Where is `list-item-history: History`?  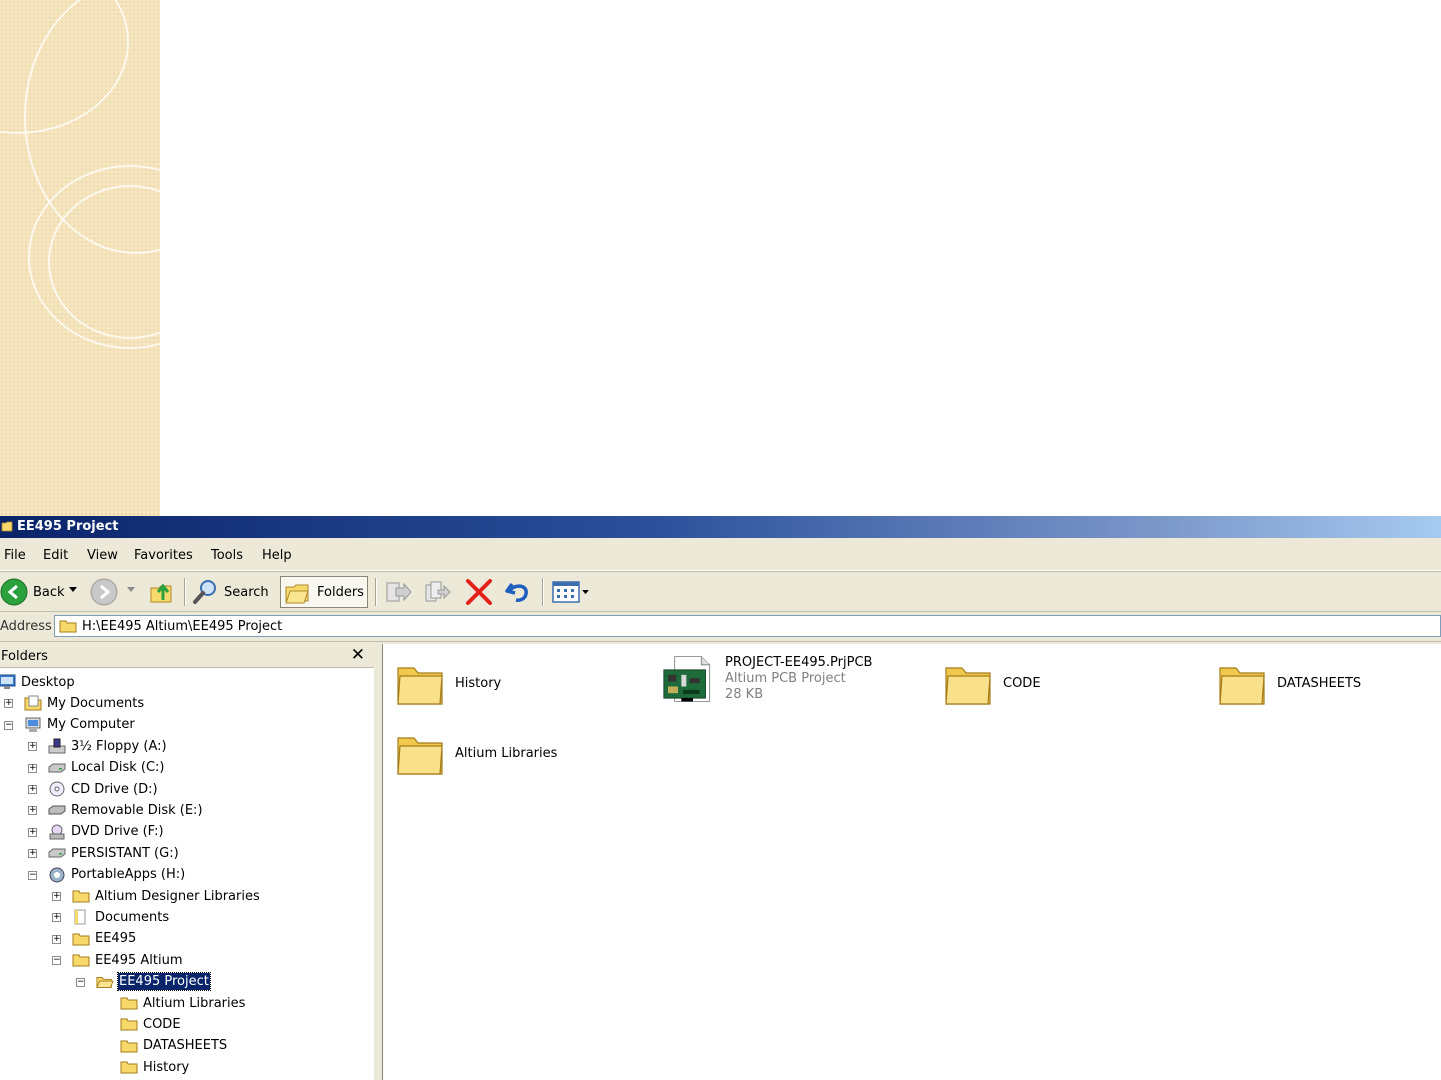 list-item-history: History is located at coordinates (448, 684).